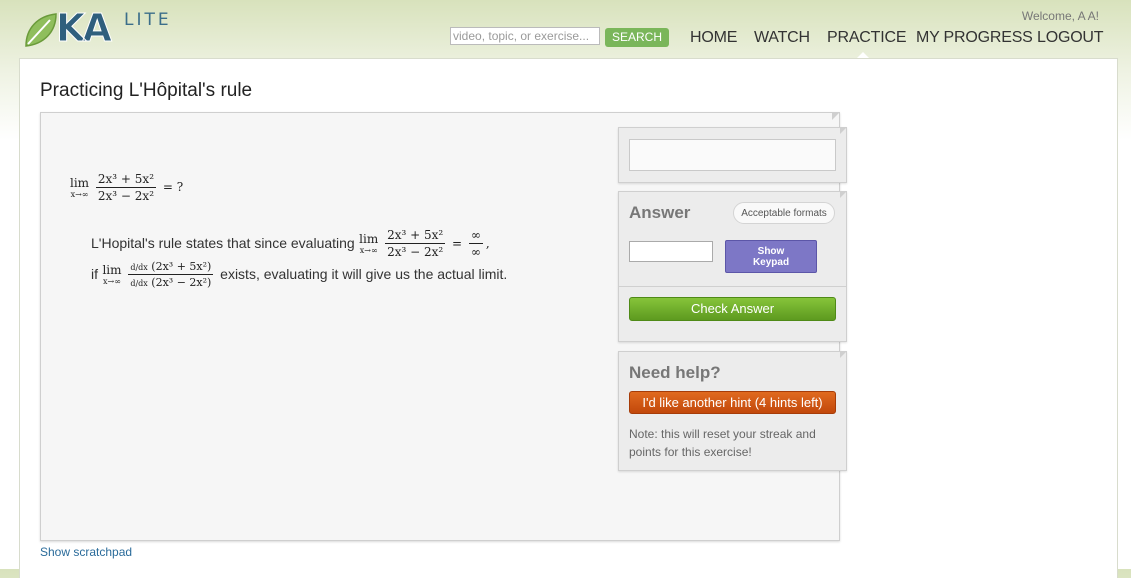 Image resolution: width=1131 pixels, height=578 pixels. I want to click on nav-practice: PRACTICE, so click(867, 38).